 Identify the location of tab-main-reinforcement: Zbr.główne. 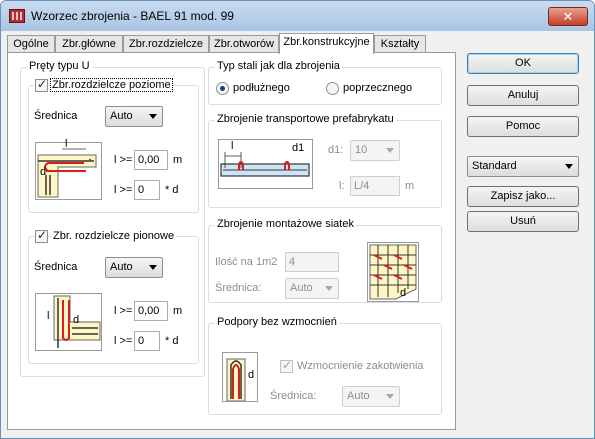
(89, 44).